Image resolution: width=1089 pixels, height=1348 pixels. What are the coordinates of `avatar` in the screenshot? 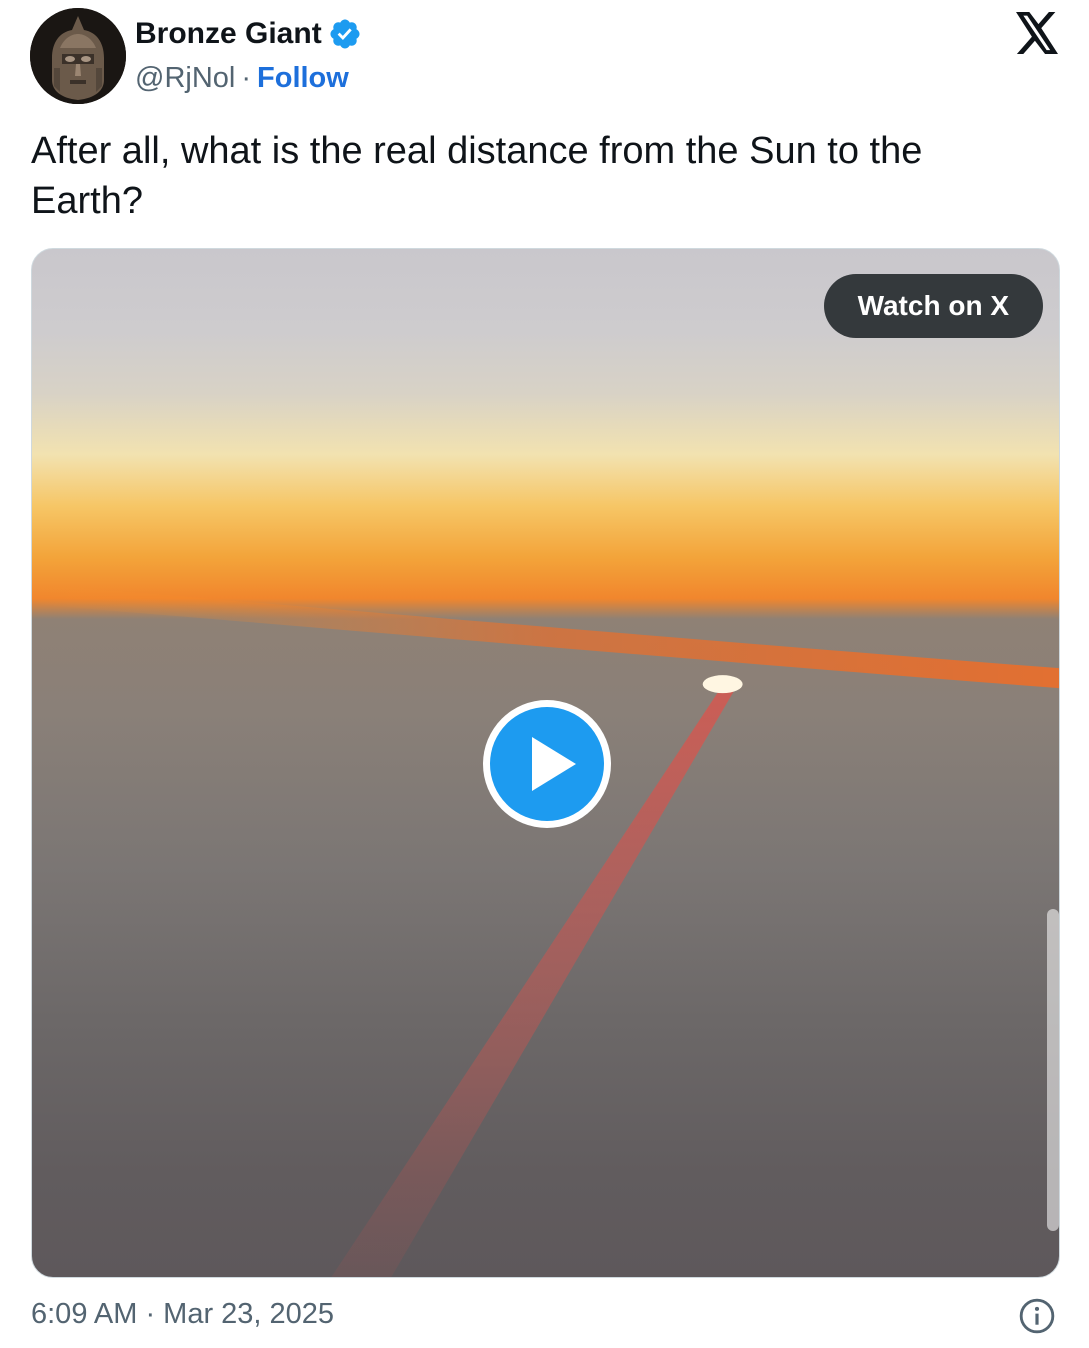 It's located at (78, 56).